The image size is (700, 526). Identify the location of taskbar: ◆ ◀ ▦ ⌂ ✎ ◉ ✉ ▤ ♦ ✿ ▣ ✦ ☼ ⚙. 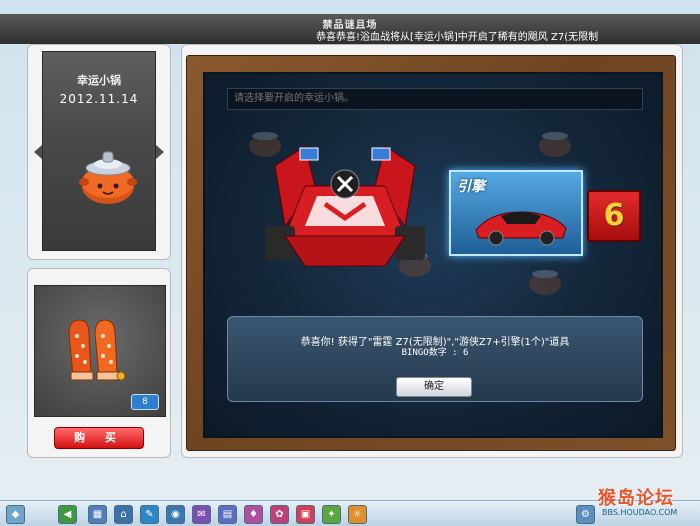
(350, 513).